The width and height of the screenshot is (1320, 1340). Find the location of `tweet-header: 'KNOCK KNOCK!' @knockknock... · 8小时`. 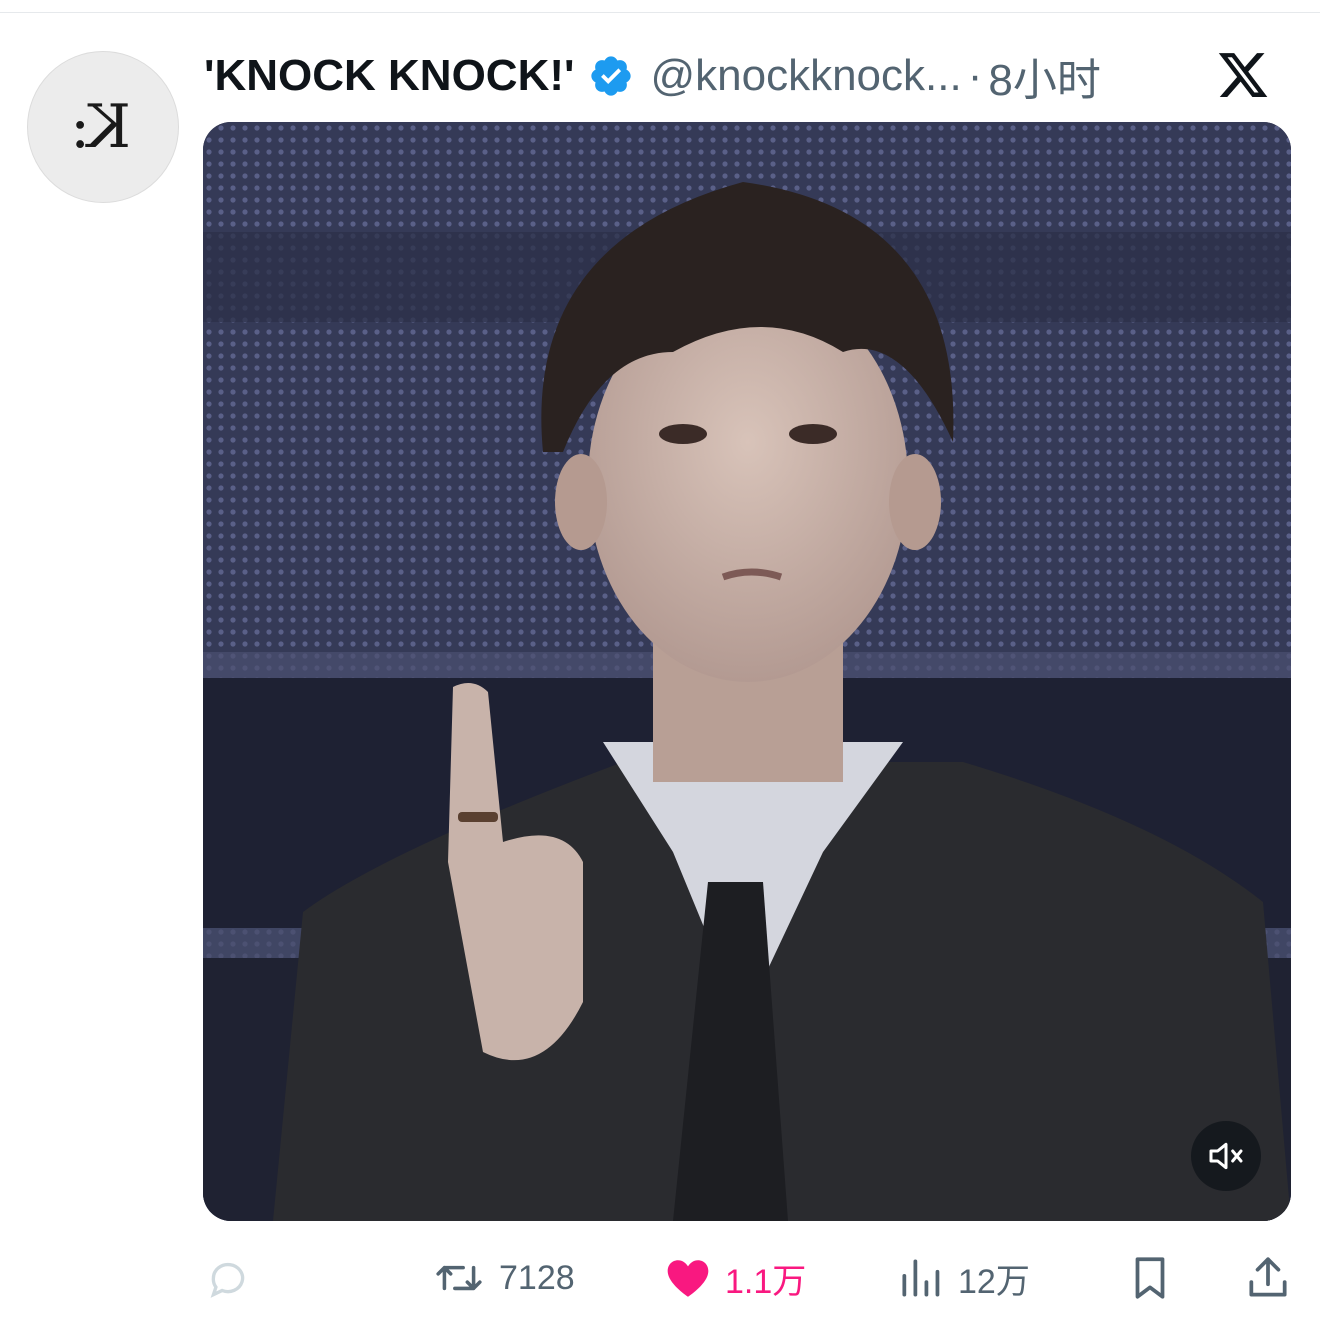

tweet-header: 'KNOCK KNOCK!' @knockknock... · 8小时 is located at coordinates (752, 76).